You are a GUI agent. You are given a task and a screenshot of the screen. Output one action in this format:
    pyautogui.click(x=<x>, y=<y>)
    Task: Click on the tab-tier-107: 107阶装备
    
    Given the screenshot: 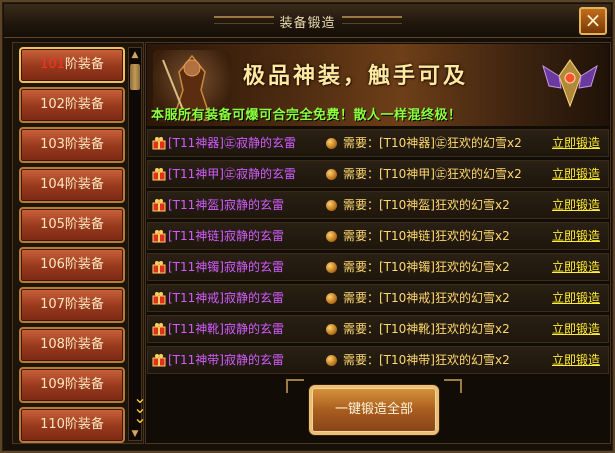 What is the action you would take?
    pyautogui.click(x=72, y=305)
    